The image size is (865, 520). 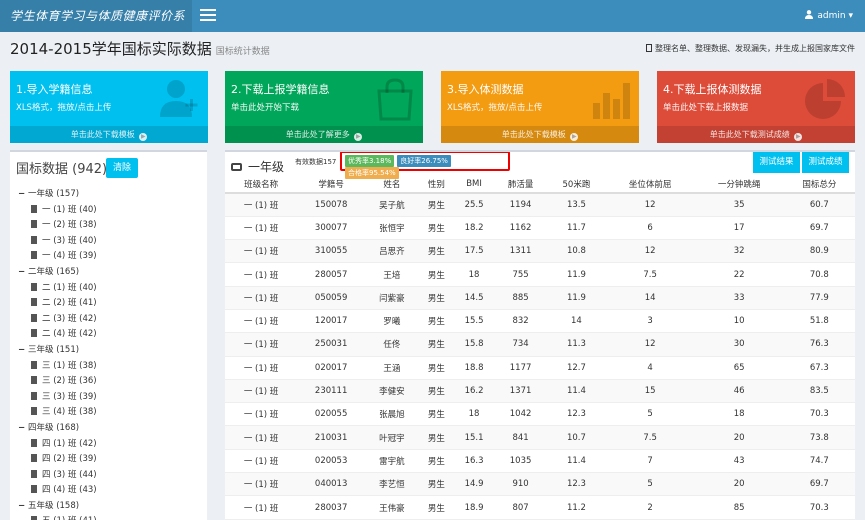 What do you see at coordinates (520, 205) in the screenshot?
I see `table-cell: 1194` at bounding box center [520, 205].